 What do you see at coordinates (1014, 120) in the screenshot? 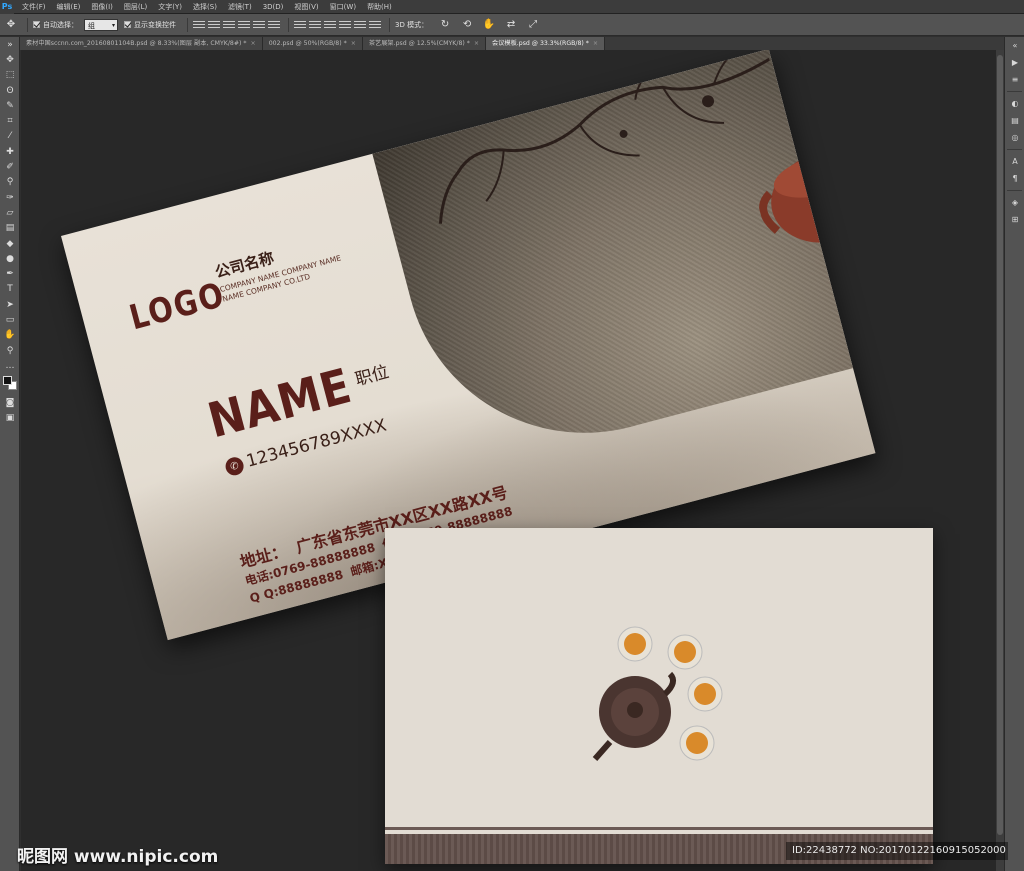
I see `layers-panel-icon: ▤` at bounding box center [1014, 120].